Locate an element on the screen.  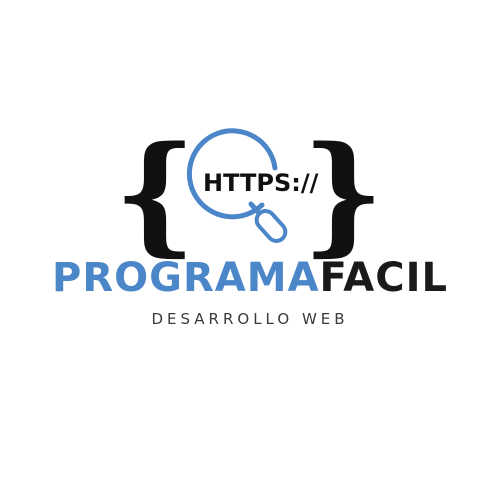
tagline: DESARROLLO WEB is located at coordinates (250, 319).